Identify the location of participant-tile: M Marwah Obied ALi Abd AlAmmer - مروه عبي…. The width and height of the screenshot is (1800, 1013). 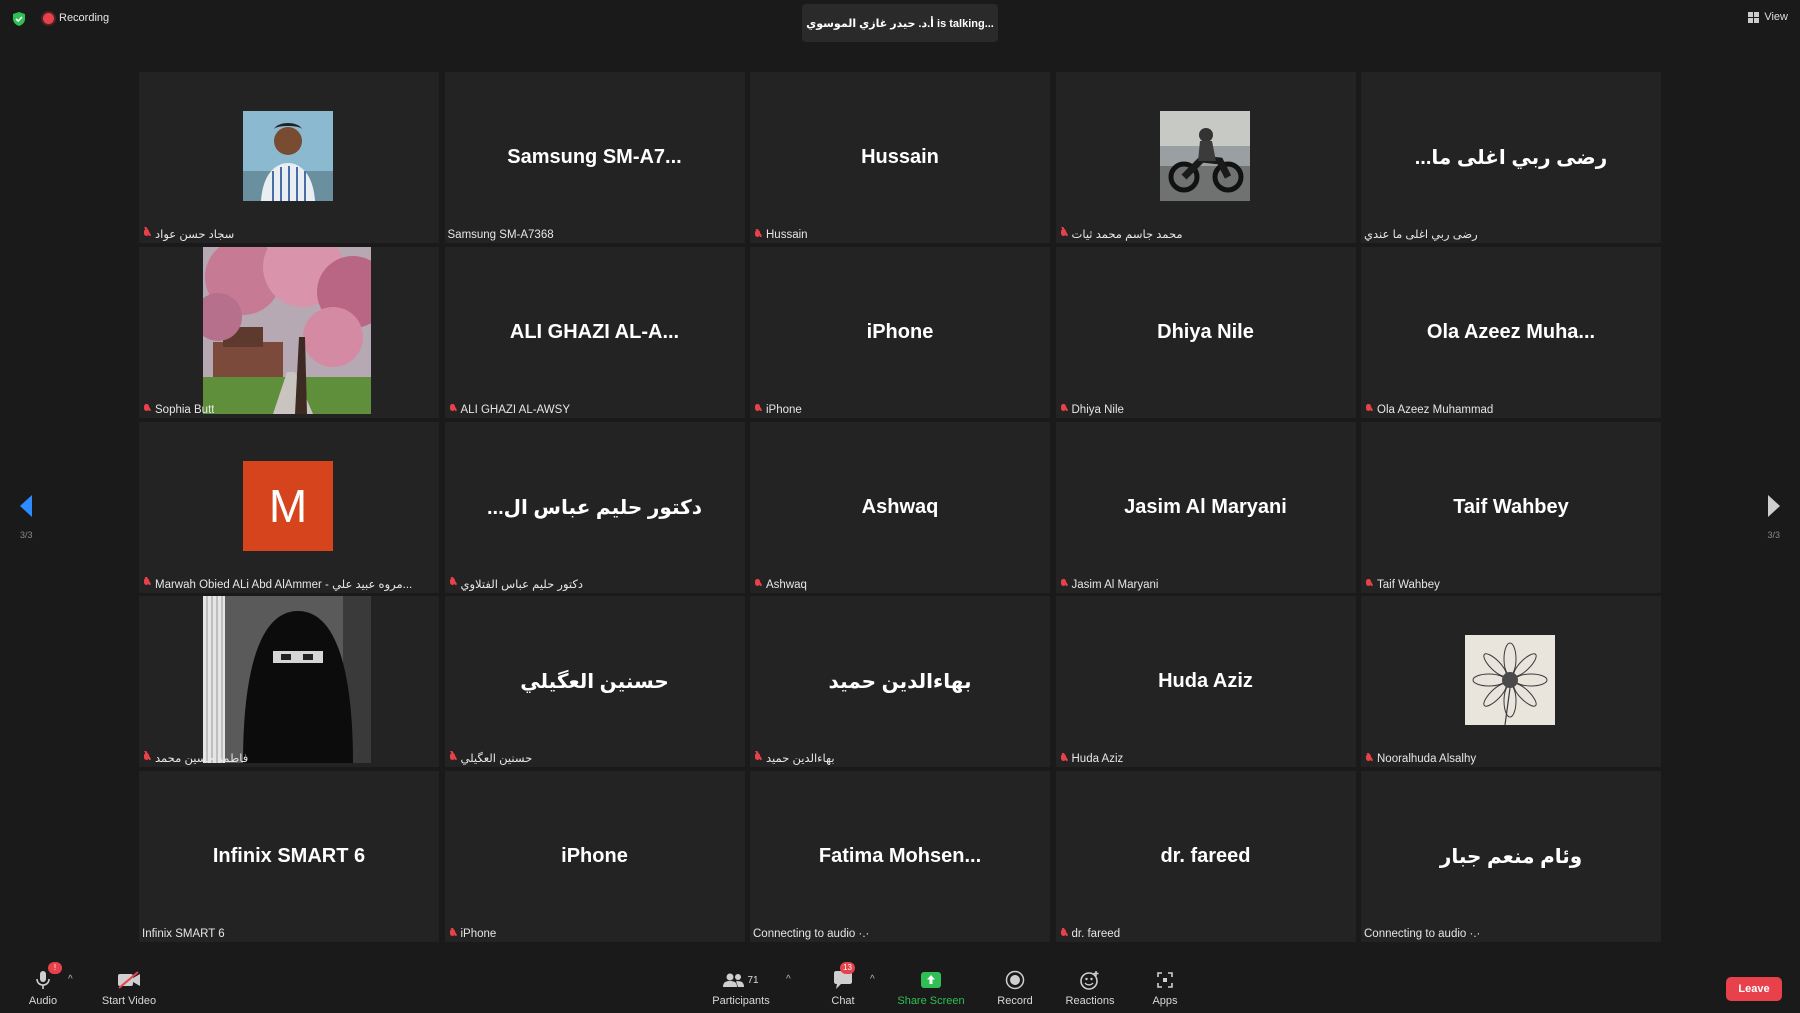
(289, 507).